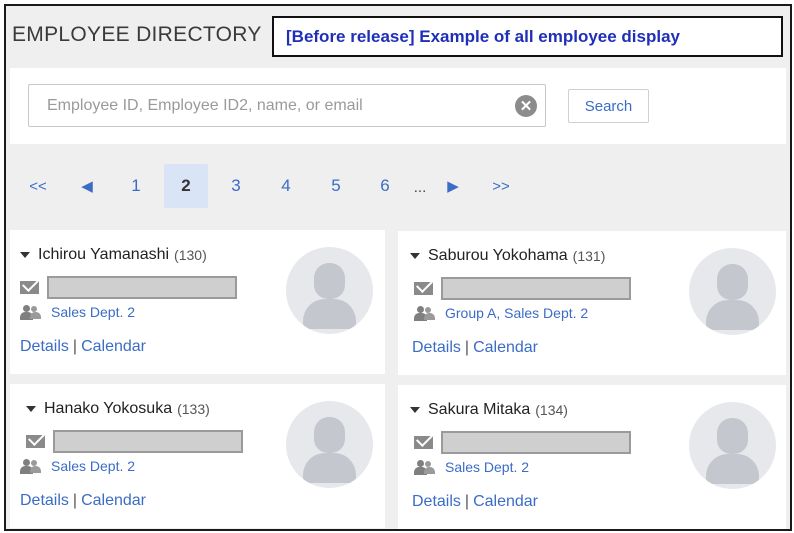 This screenshot has height=533, width=794. What do you see at coordinates (87, 186) in the screenshot?
I see `prev-page-link: ◀` at bounding box center [87, 186].